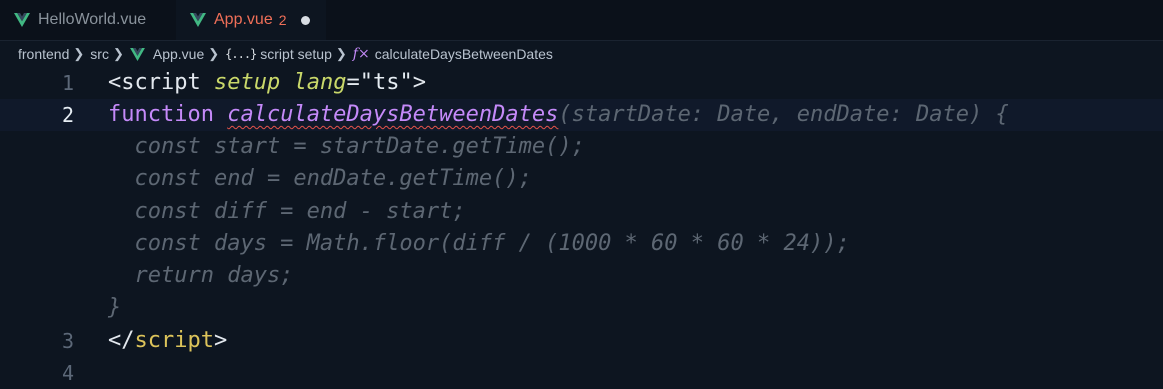  What do you see at coordinates (581, 20) in the screenshot?
I see `editor-tab-bar: HelloWorld.vue App.vue 2` at bounding box center [581, 20].